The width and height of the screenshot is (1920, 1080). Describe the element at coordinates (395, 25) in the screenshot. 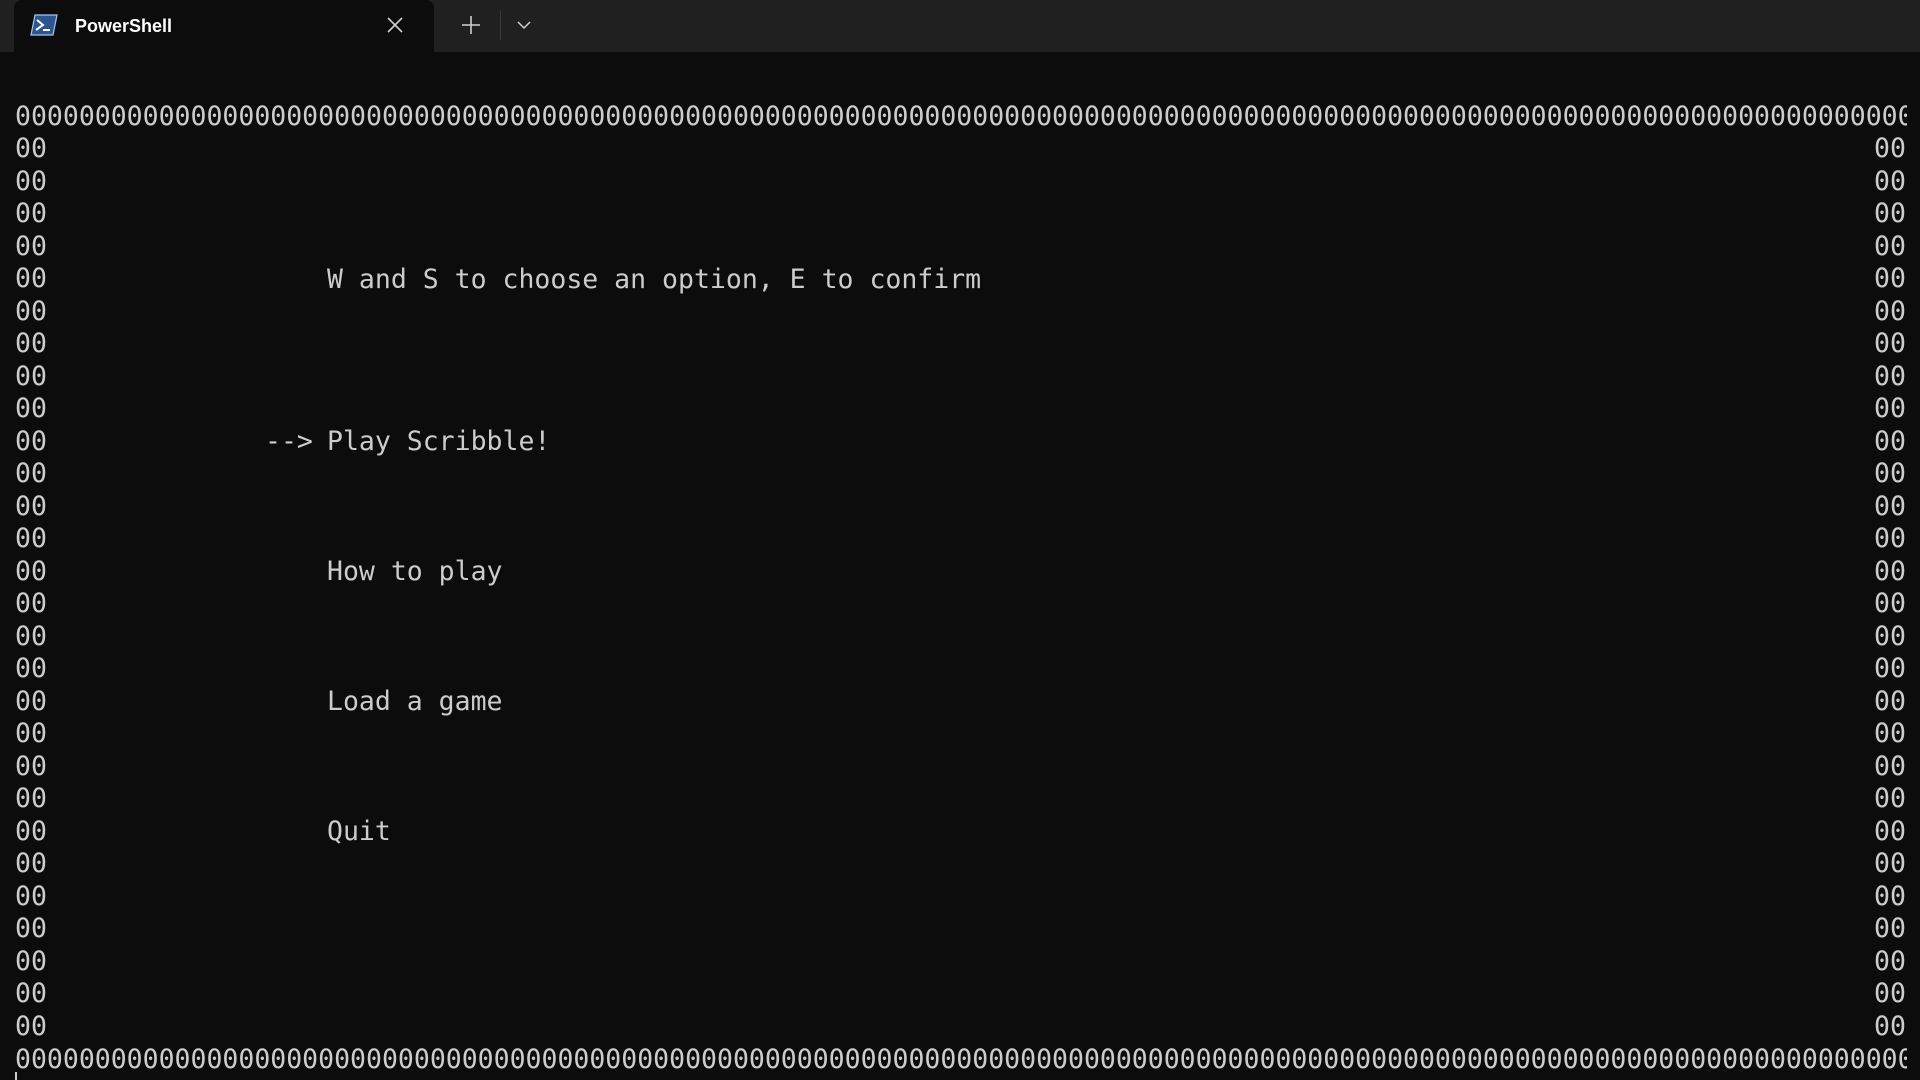

I see `close-icon` at that location.